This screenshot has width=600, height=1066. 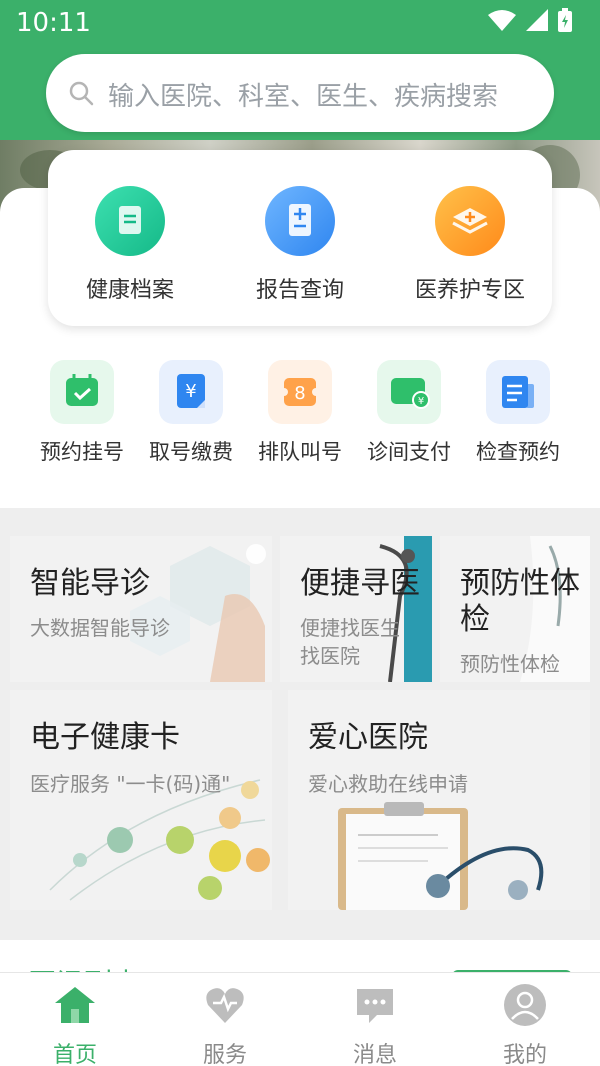 What do you see at coordinates (303, 97) in the screenshot?
I see `search-placeholder: 输入医院、科室、医生、疾病搜索` at bounding box center [303, 97].